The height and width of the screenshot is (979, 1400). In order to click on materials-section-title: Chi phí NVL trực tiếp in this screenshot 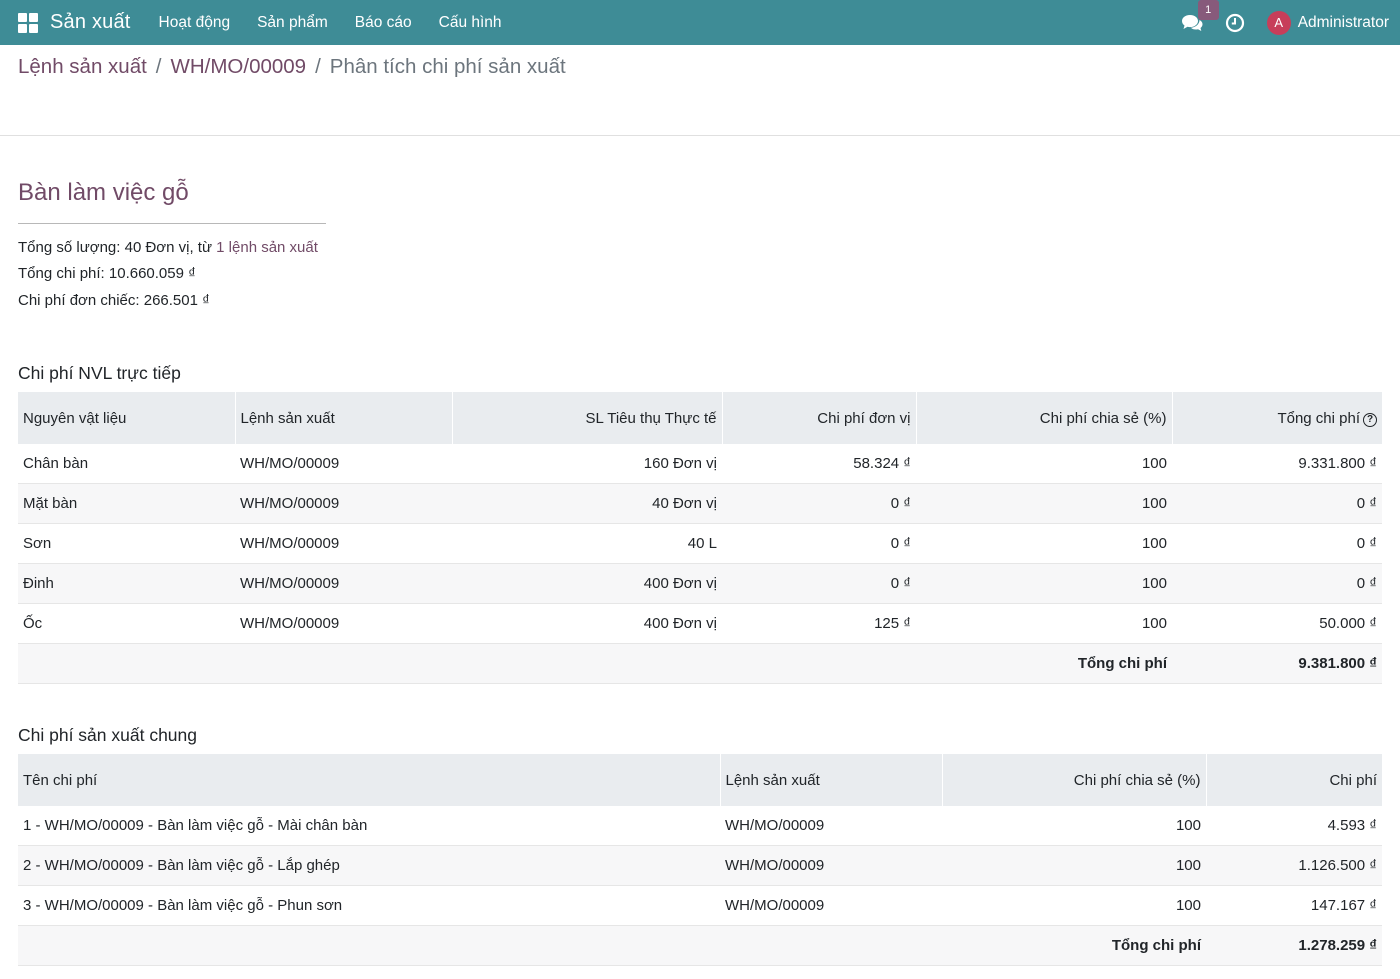, I will do `click(99, 373)`.